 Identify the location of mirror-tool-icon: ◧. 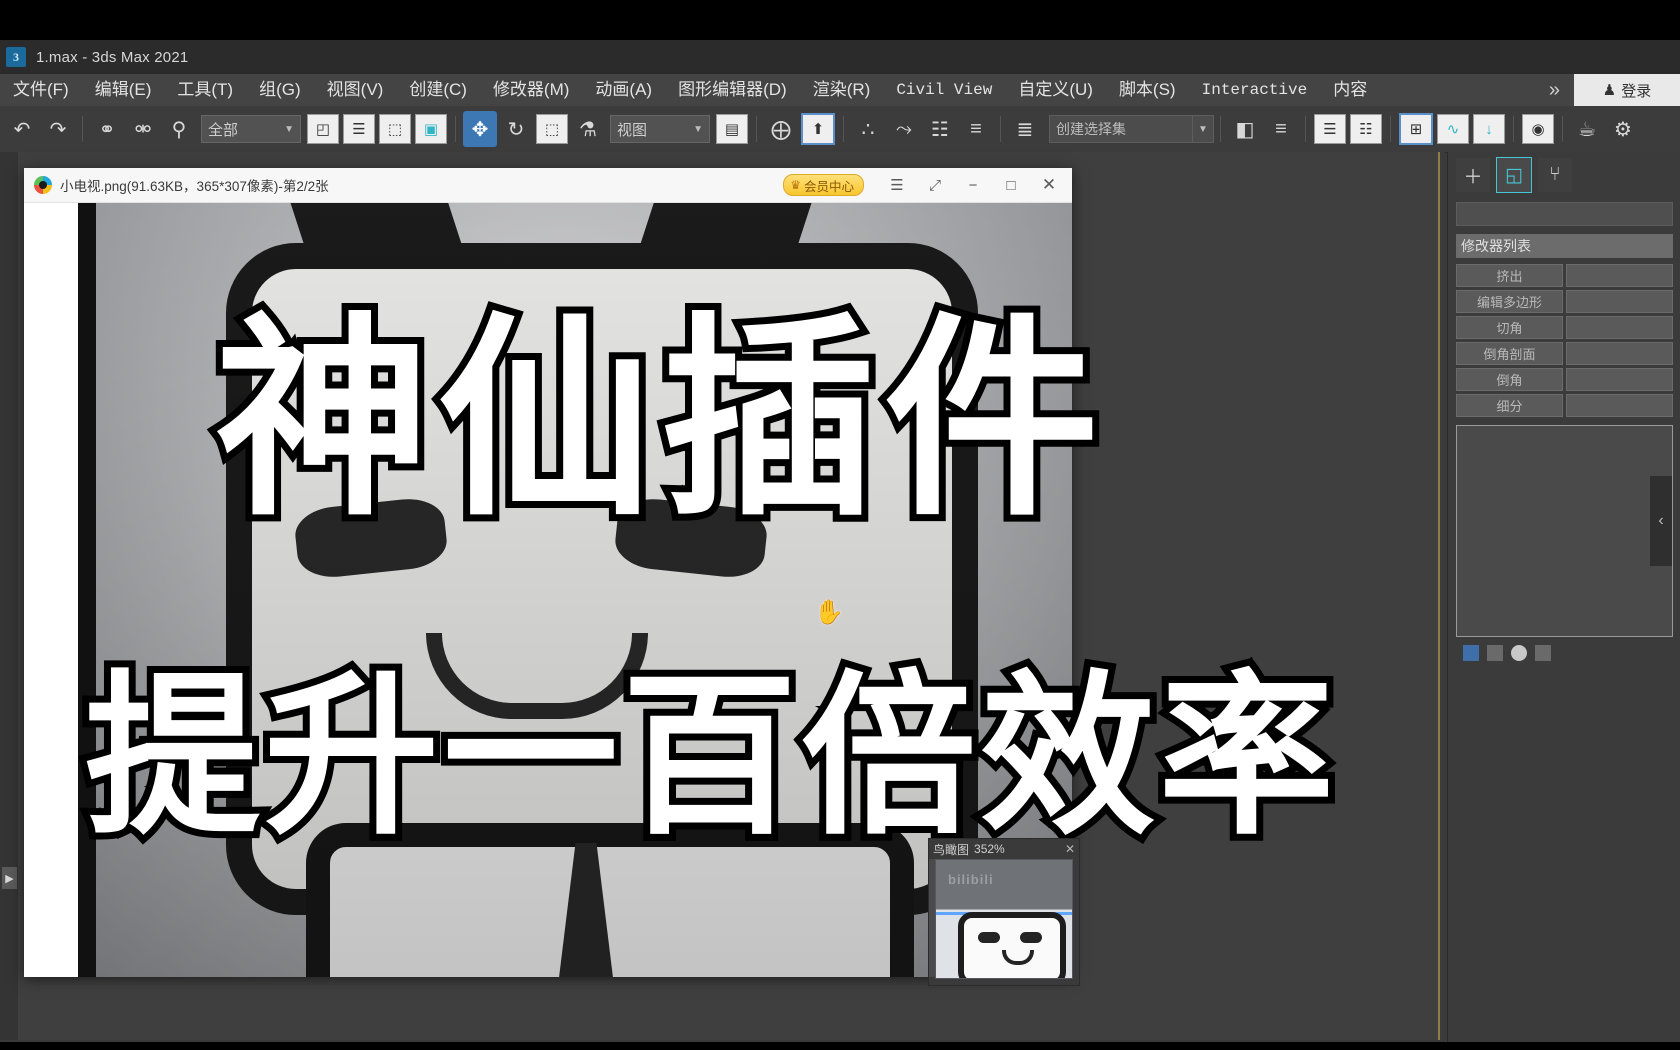
(1245, 129).